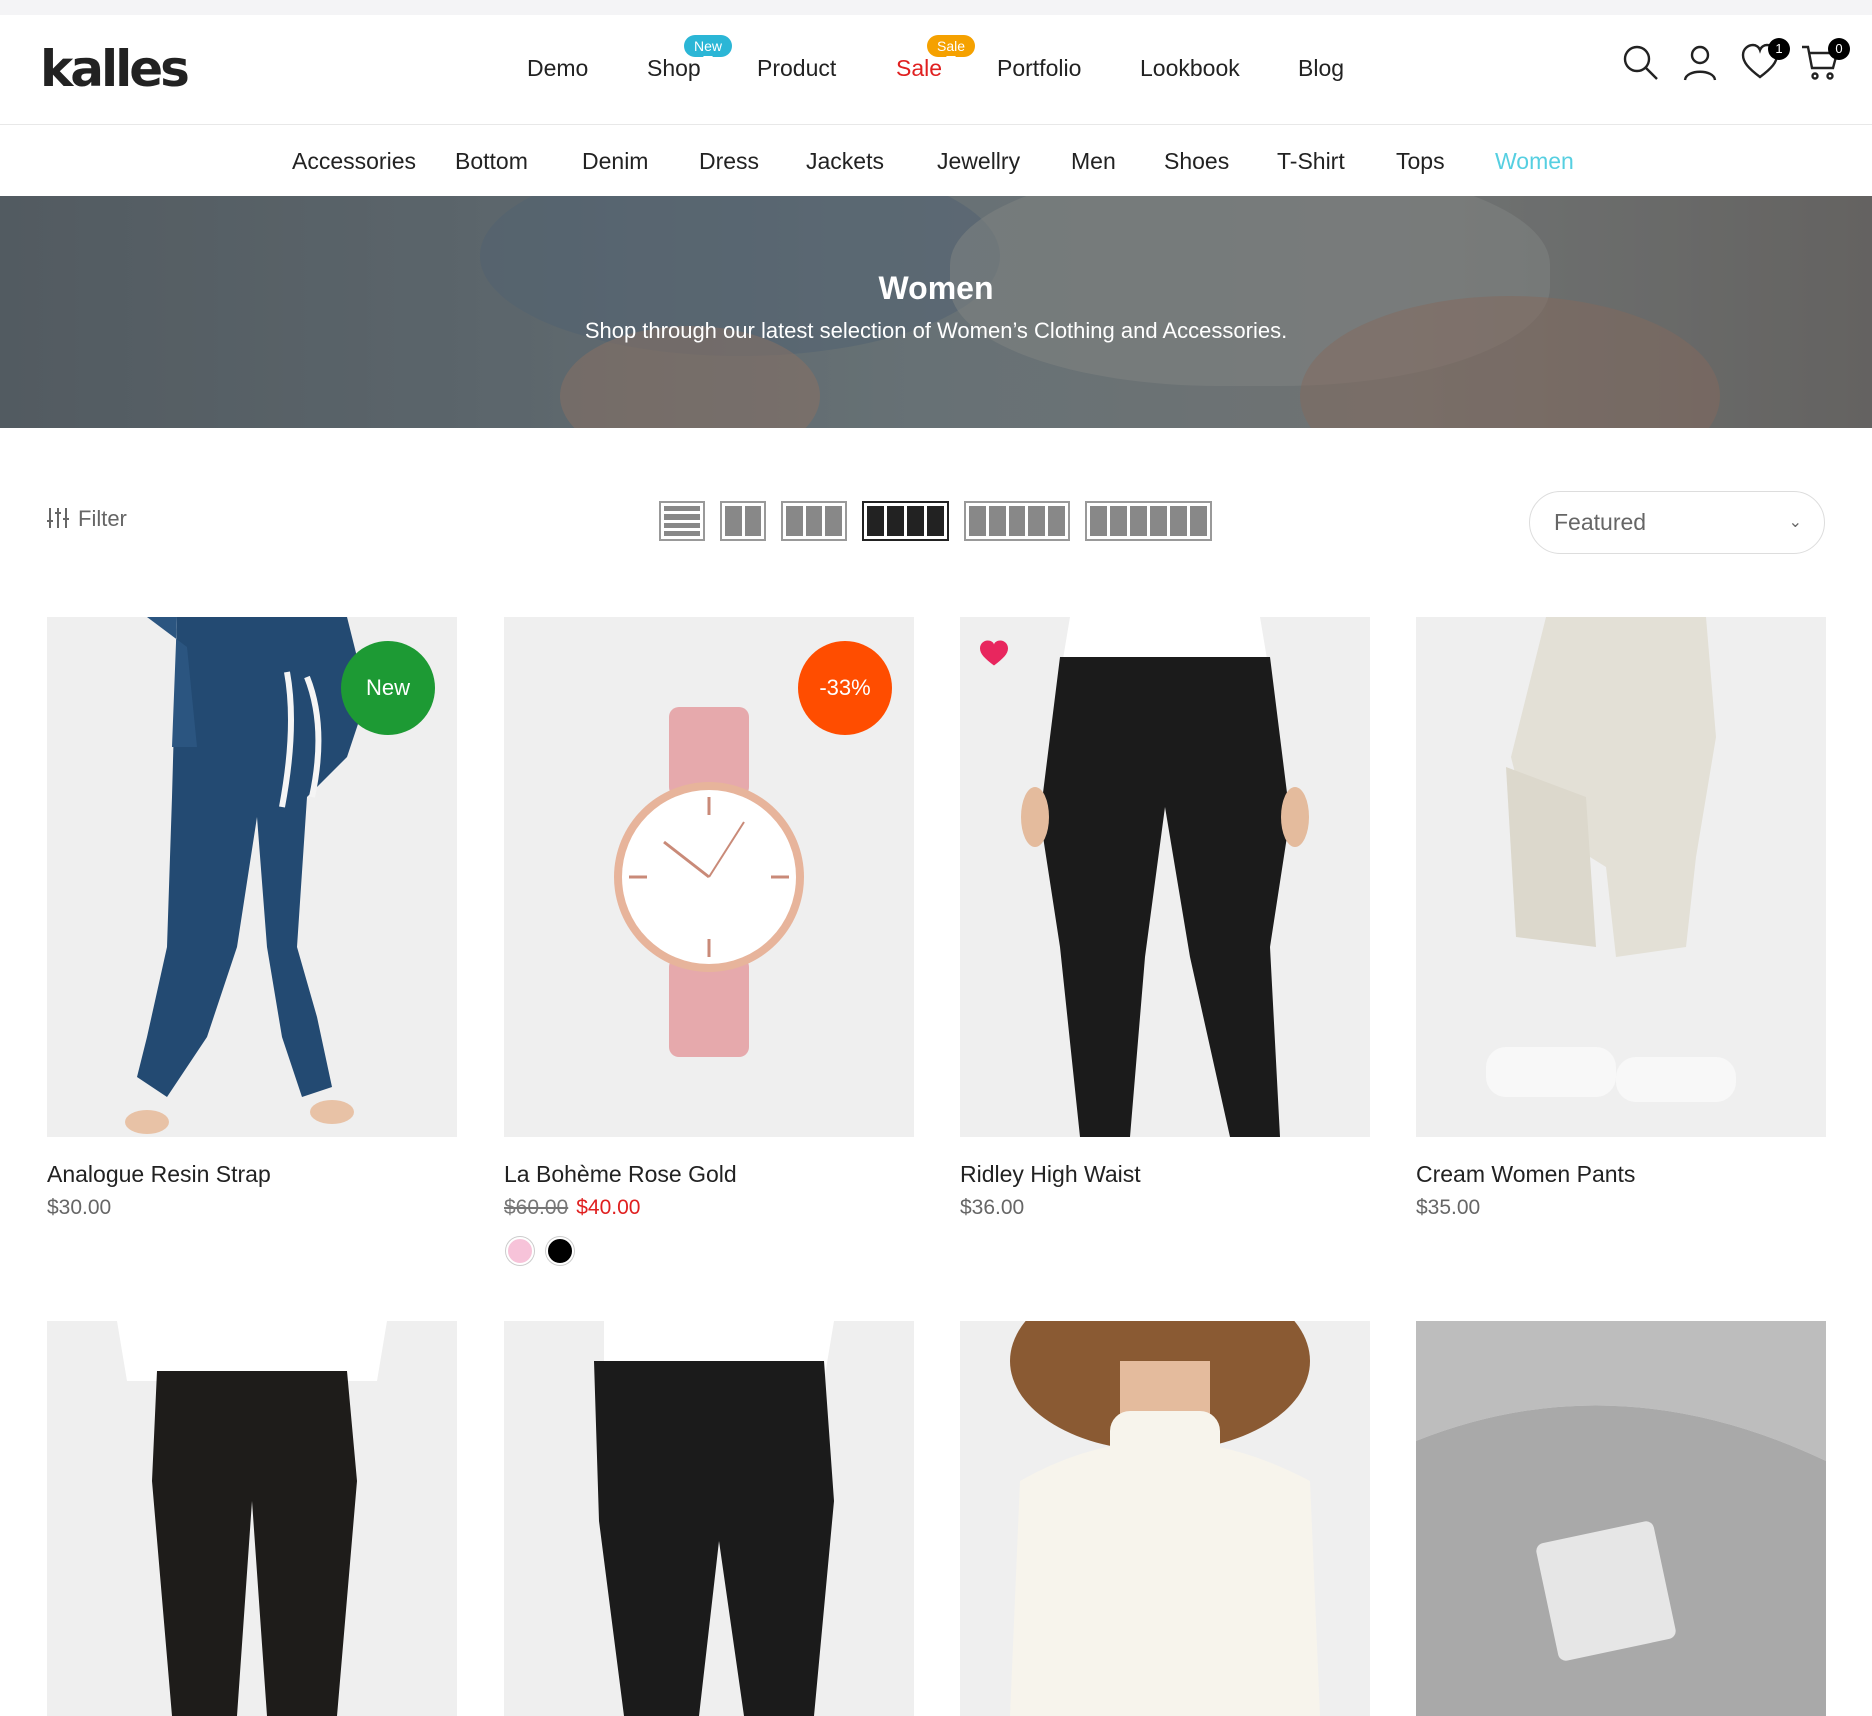 This screenshot has width=1872, height=1716. What do you see at coordinates (682, 521) in the screenshot?
I see `layout-list-button` at bounding box center [682, 521].